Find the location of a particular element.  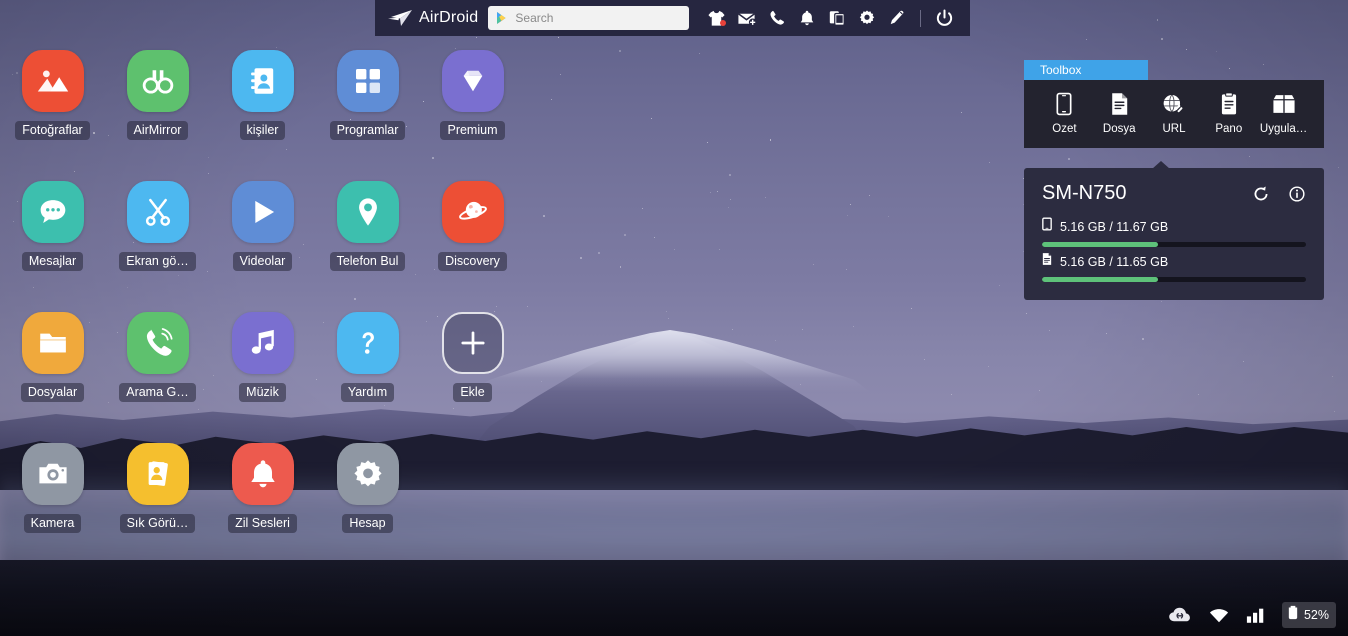

storage-row: 5.16 GB / 11.67 GB is located at coordinates (1174, 232).